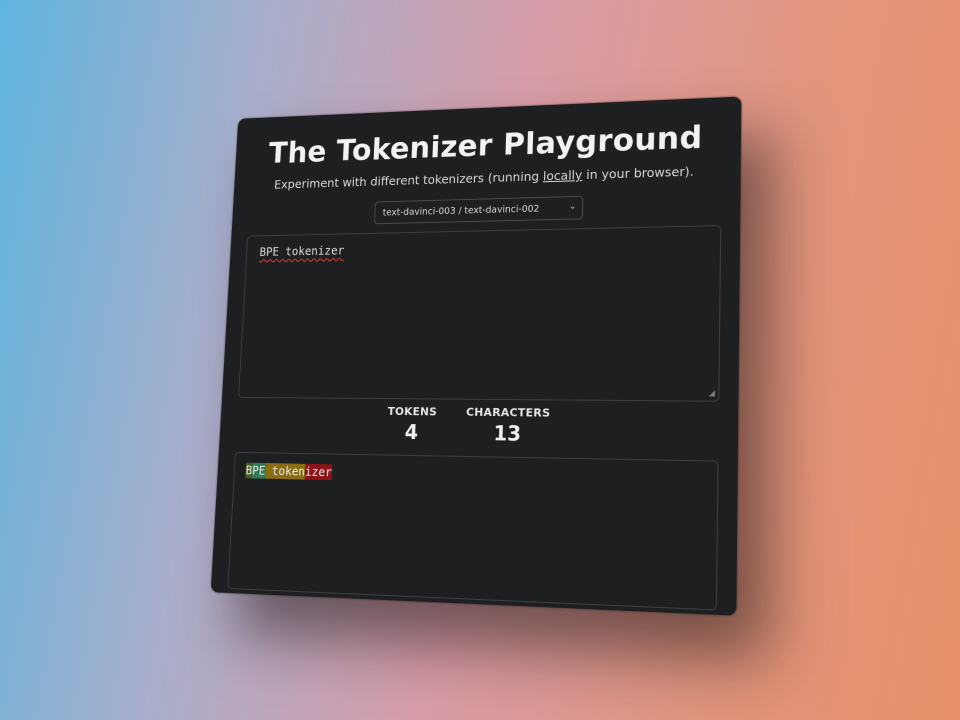  Describe the element at coordinates (485, 145) in the screenshot. I see `page-title: The Tokenizer Playground` at that location.